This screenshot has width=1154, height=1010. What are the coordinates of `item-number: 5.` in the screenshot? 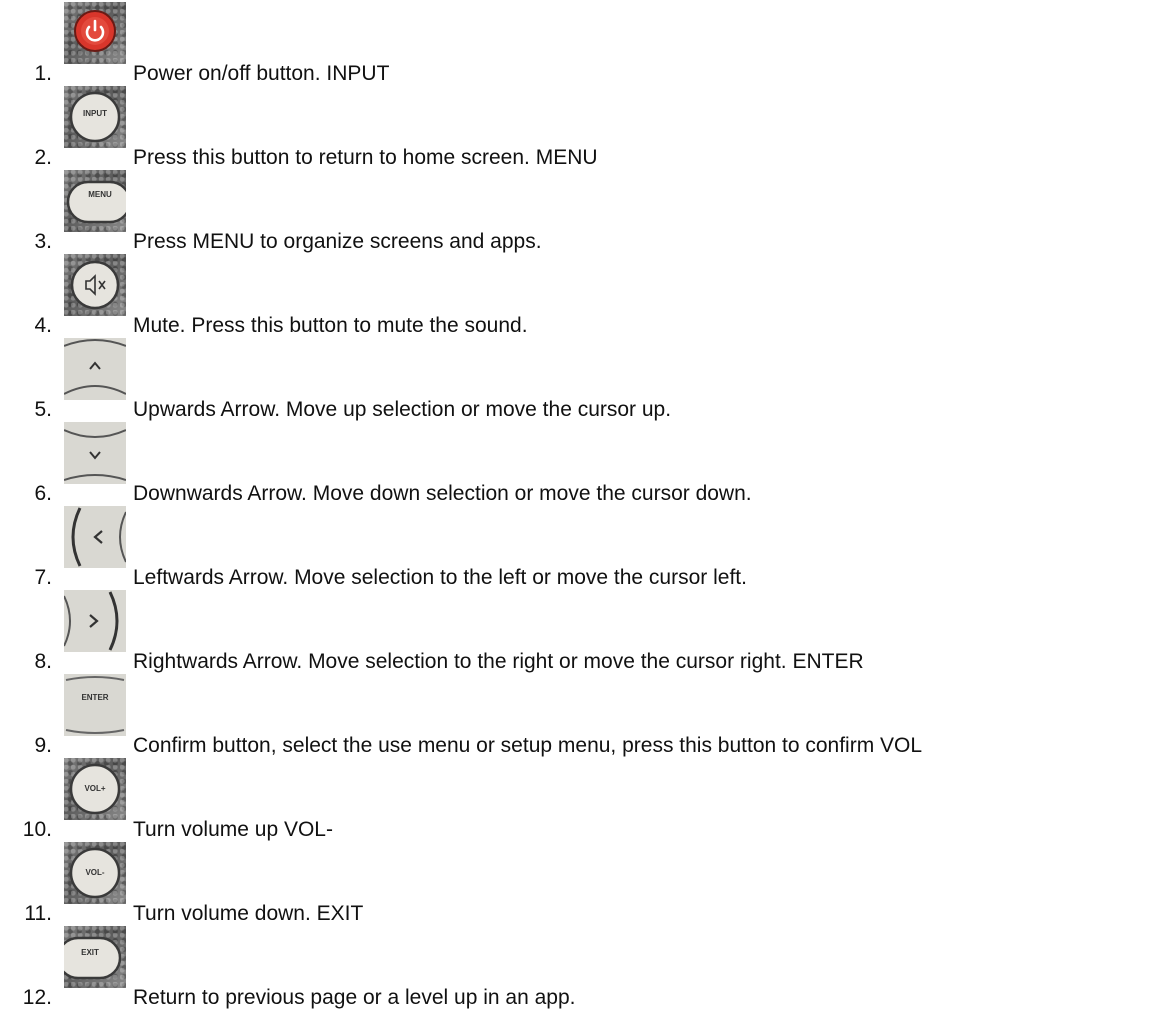 It's located at (43, 409).